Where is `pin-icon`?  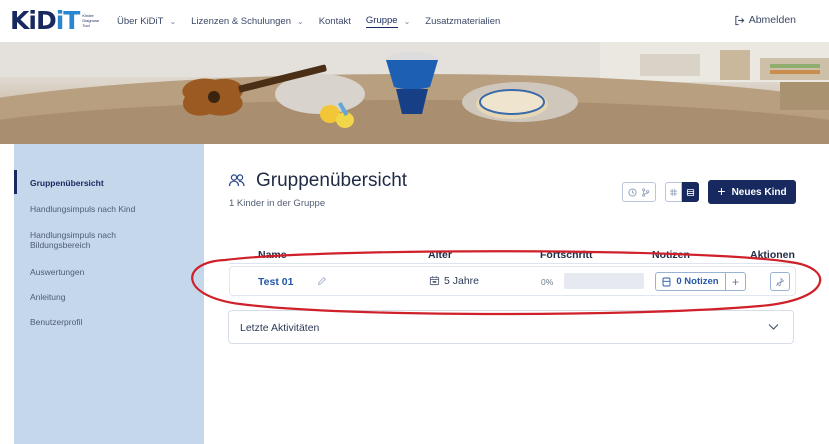 pin-icon is located at coordinates (780, 281).